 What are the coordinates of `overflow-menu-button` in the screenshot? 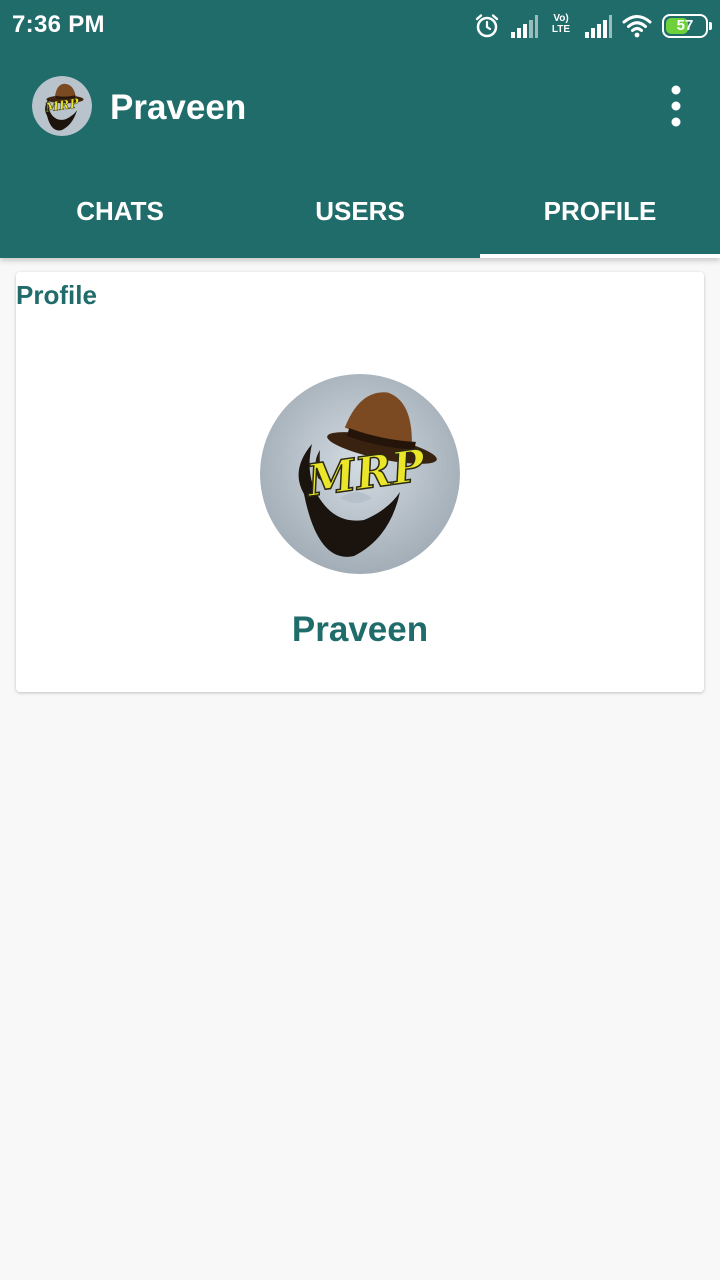 It's located at (676, 106).